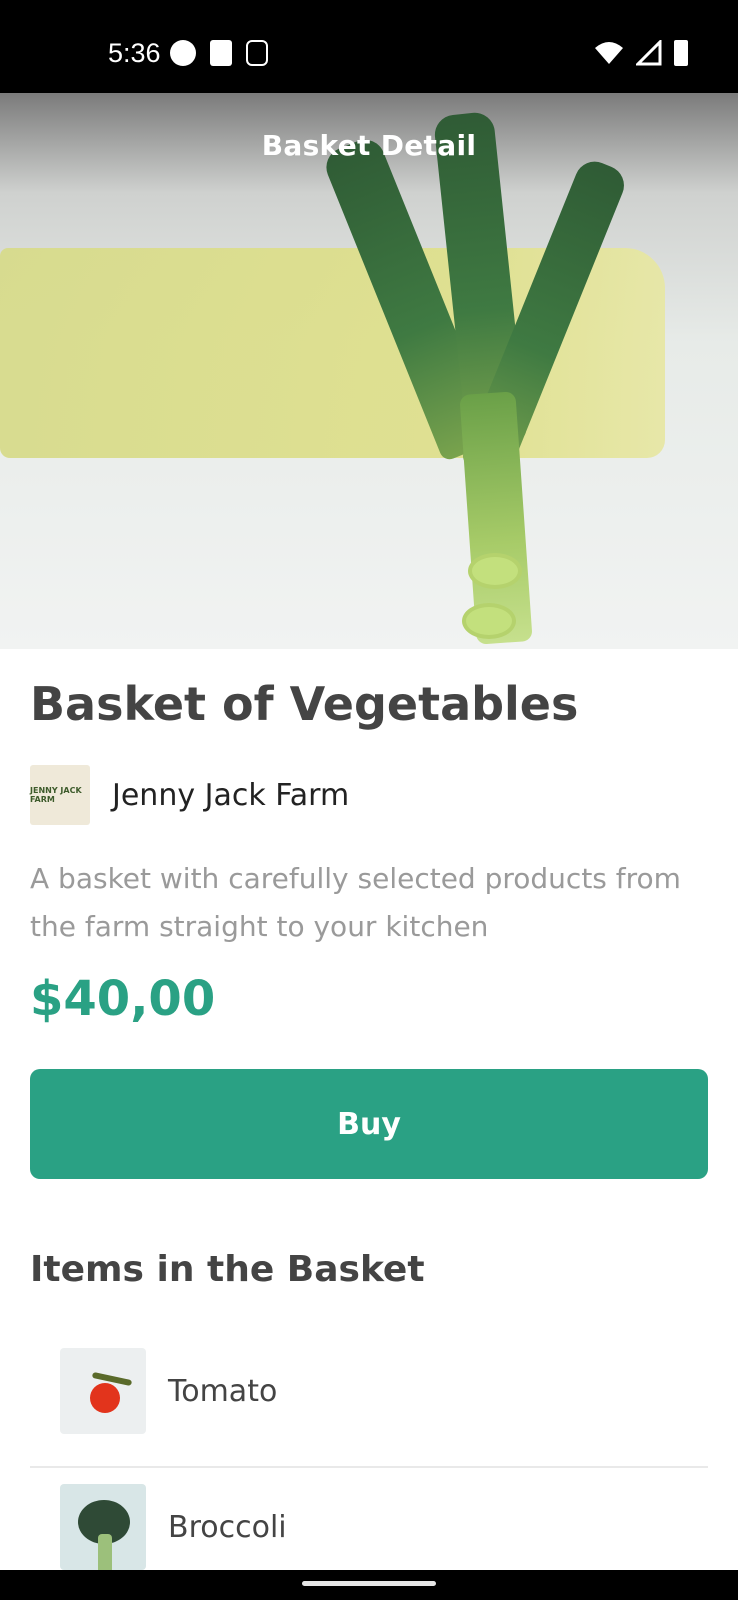  Describe the element at coordinates (60, 795) in the screenshot. I see `farm-logo: JENNY JACK FARM` at that location.